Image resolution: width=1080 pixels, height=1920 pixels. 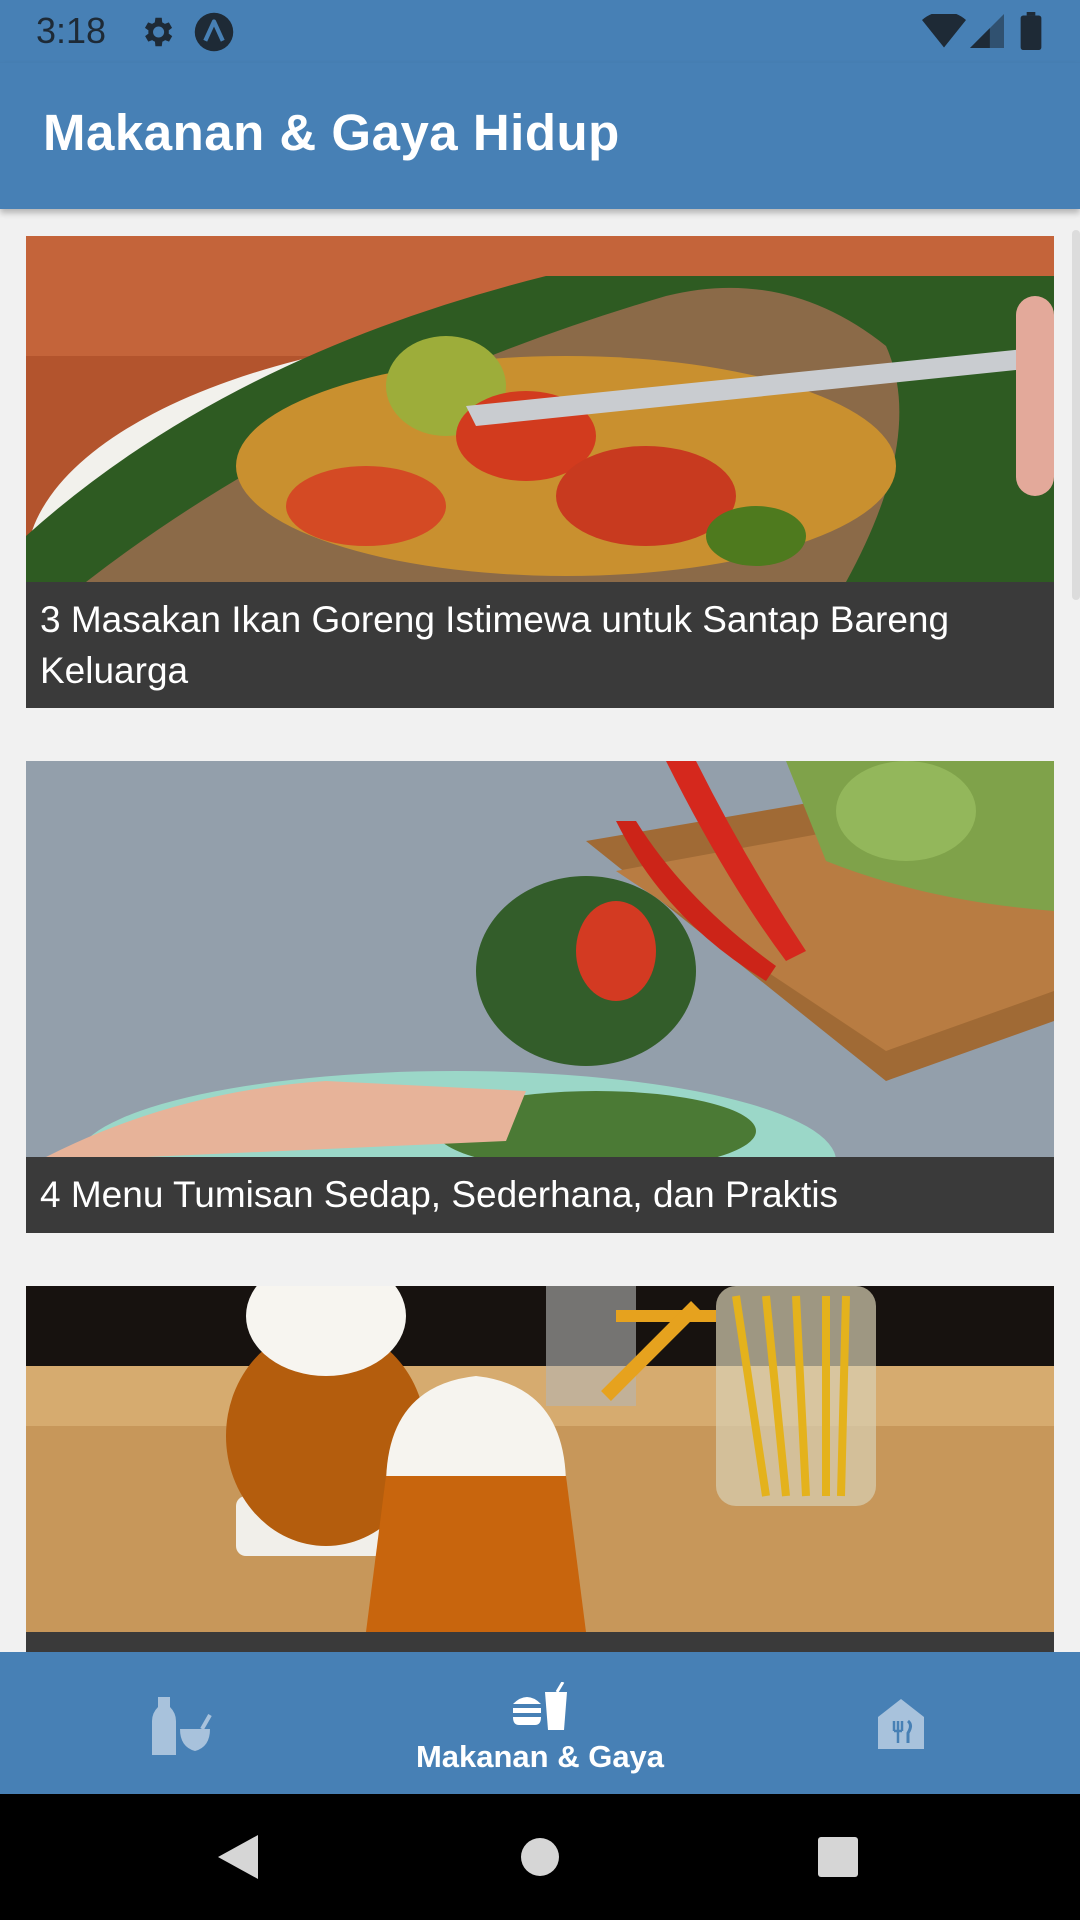 I want to click on battery-icon, so click(x=1031, y=31).